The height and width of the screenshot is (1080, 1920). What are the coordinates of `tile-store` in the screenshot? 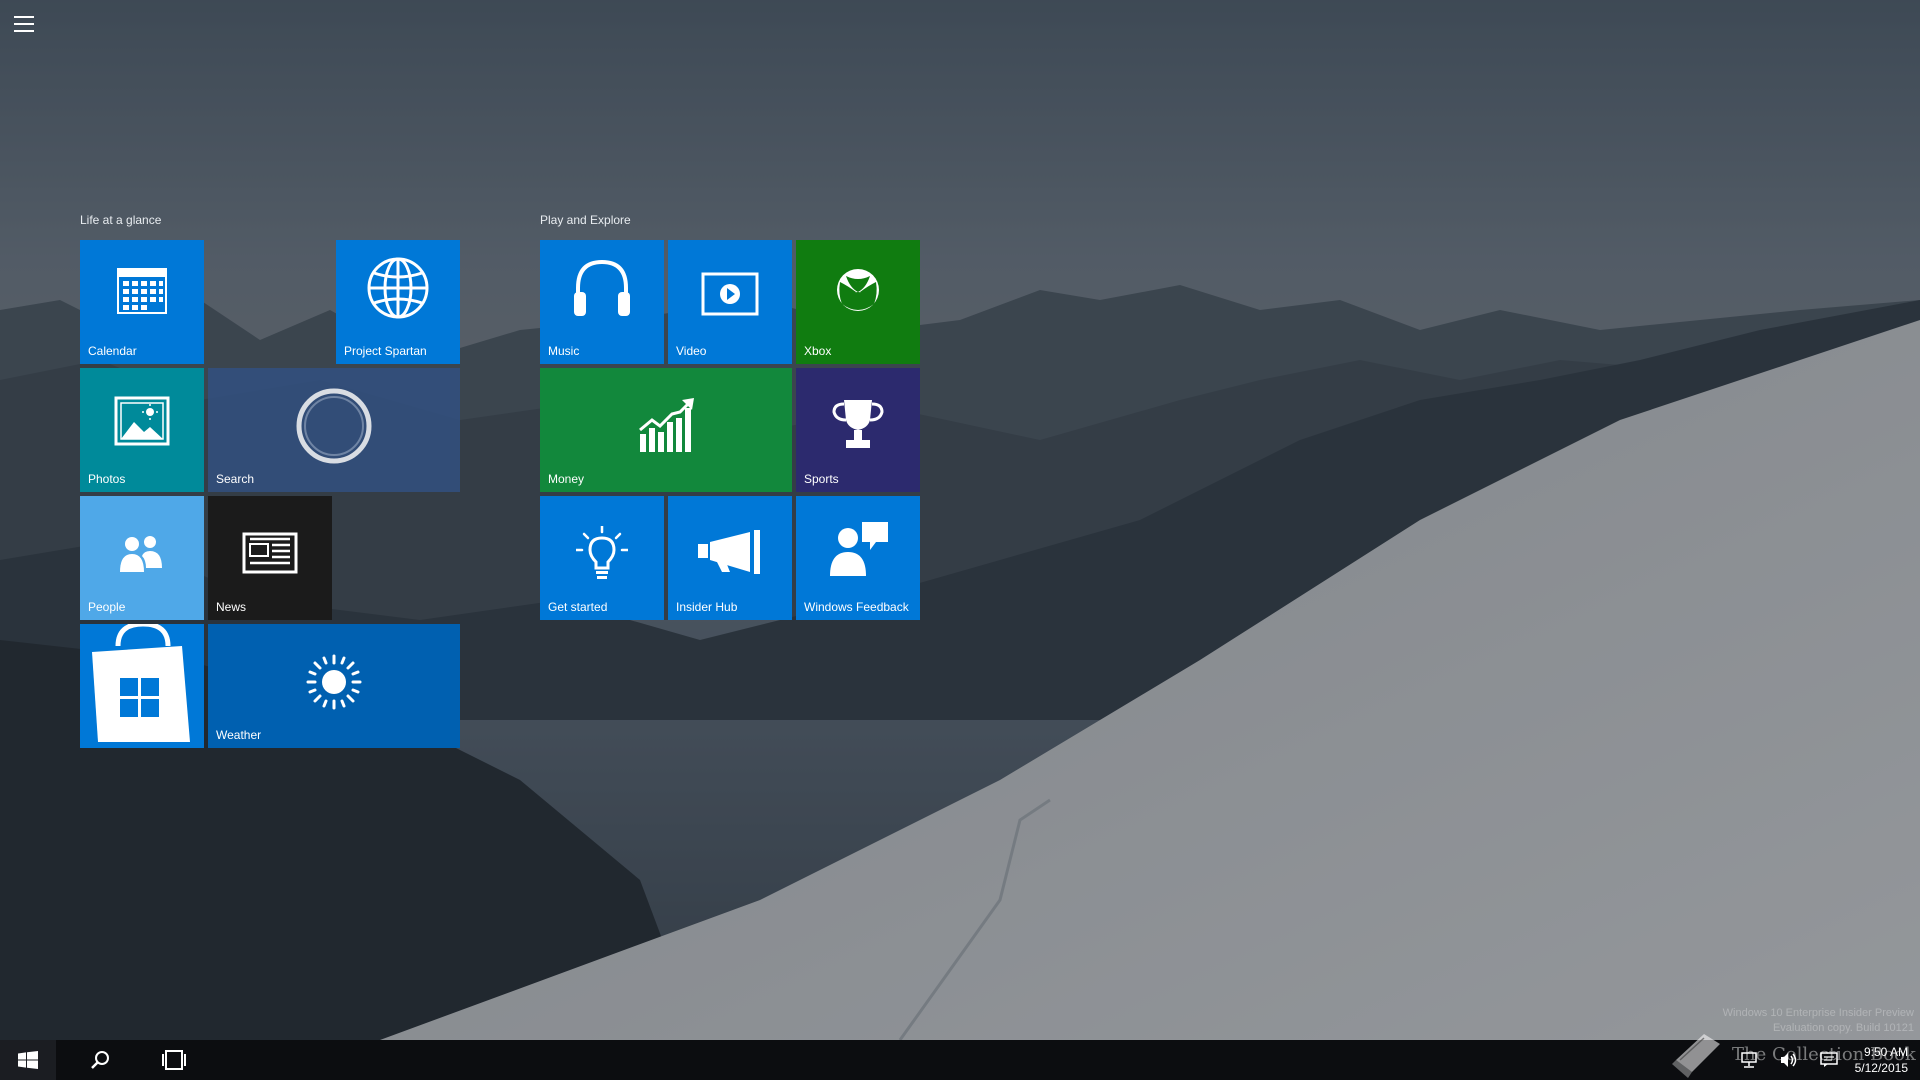 It's located at (142, 686).